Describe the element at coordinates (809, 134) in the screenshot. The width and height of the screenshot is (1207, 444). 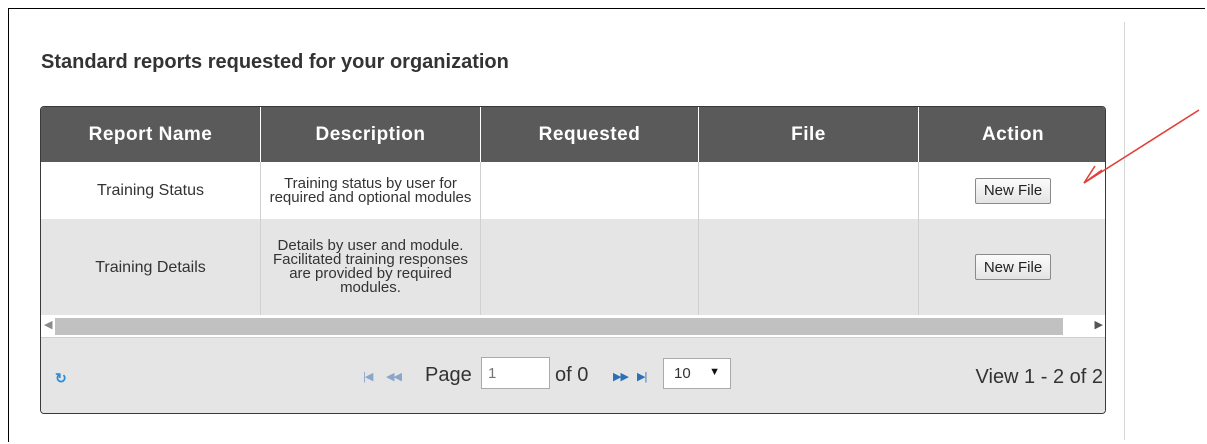
I see `column-header-file: File` at that location.